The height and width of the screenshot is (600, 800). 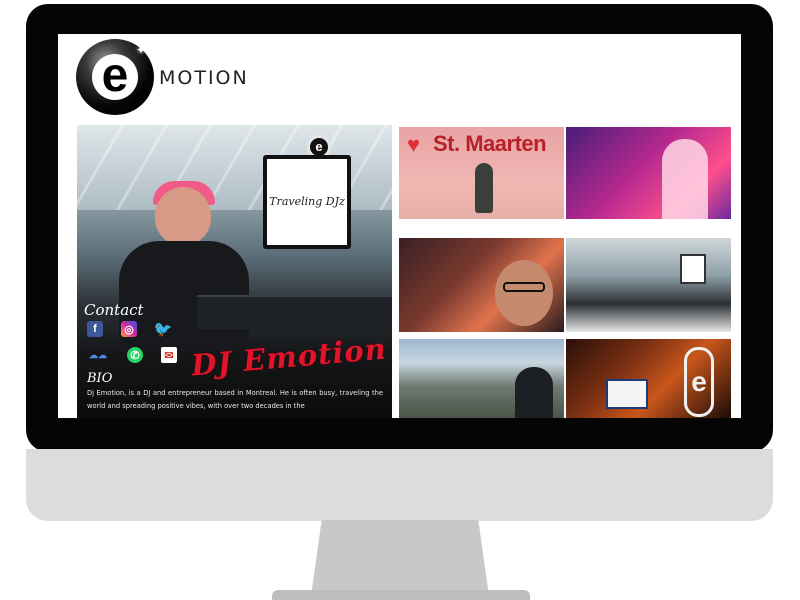 I want to click on stage-screen, so click(x=627, y=394).